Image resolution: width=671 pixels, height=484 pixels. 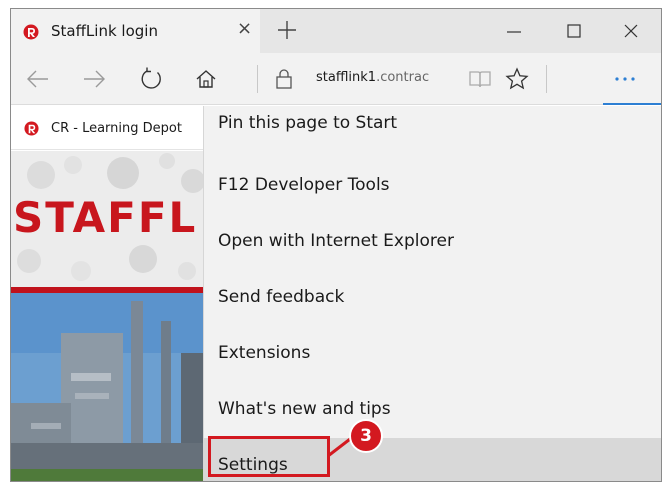 What do you see at coordinates (336, 31) in the screenshot?
I see `tab-bar: StaffLink login ×` at bounding box center [336, 31].